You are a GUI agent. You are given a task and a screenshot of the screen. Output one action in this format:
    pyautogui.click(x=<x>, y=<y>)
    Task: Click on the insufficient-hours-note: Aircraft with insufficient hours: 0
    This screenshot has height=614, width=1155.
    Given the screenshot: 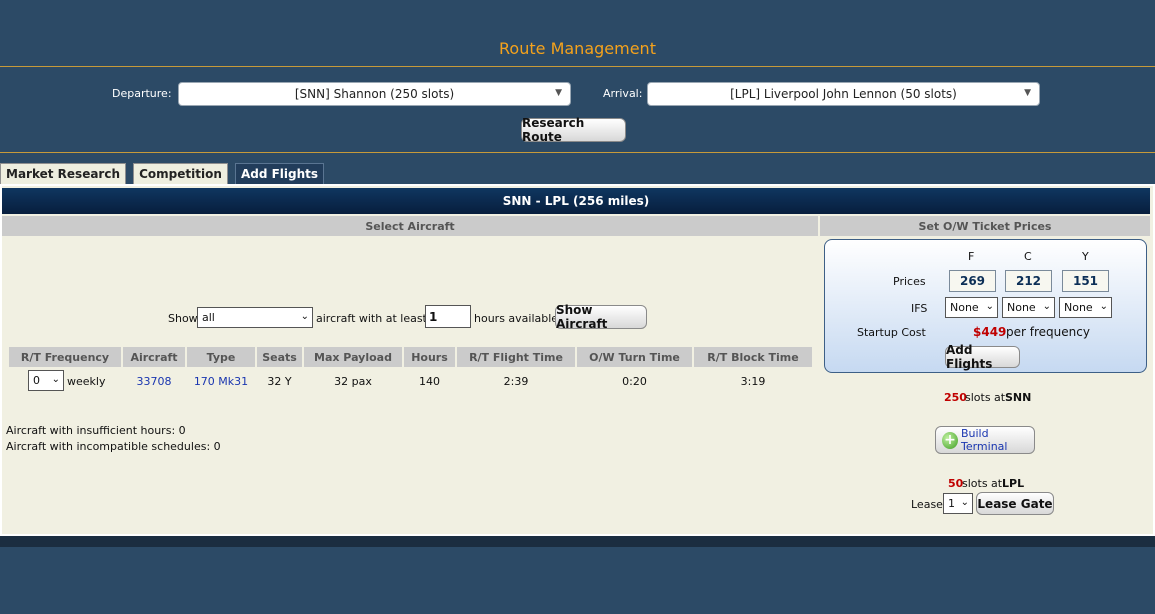 What is the action you would take?
    pyautogui.click(x=96, y=430)
    